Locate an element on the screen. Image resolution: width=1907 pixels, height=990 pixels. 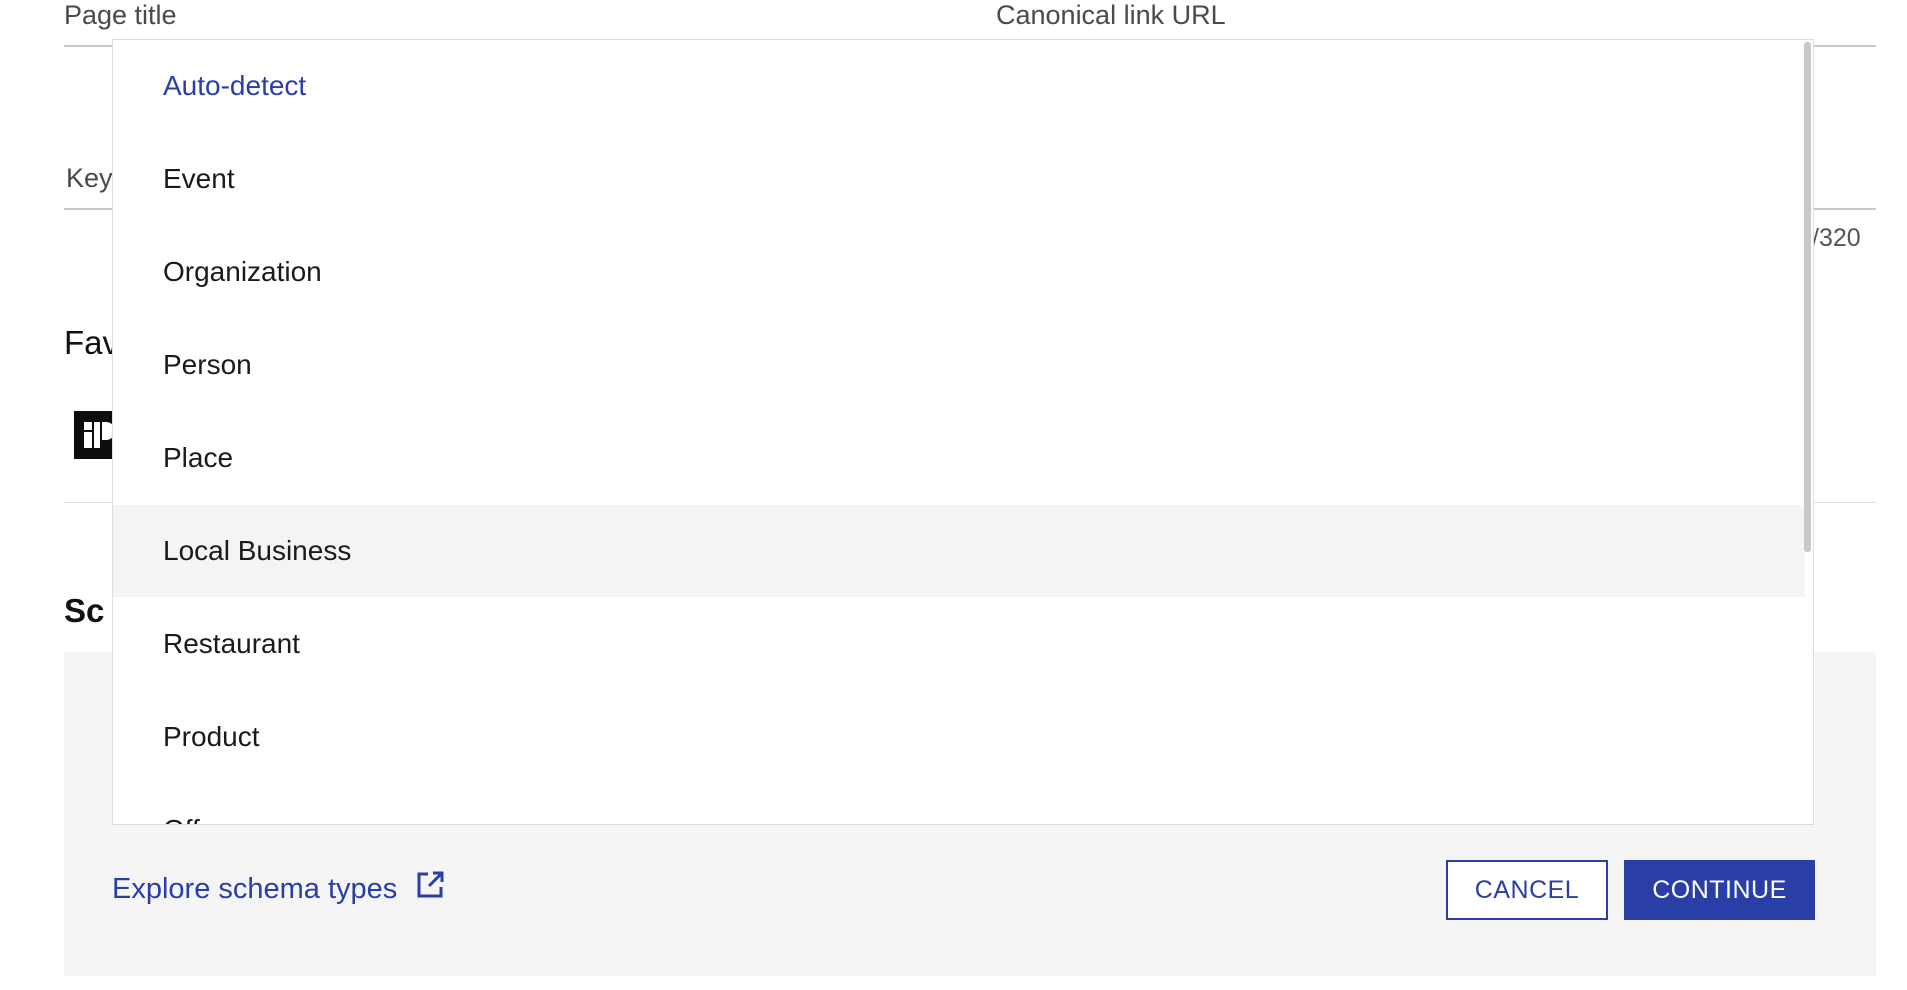
option-product: Product is located at coordinates (959, 737).